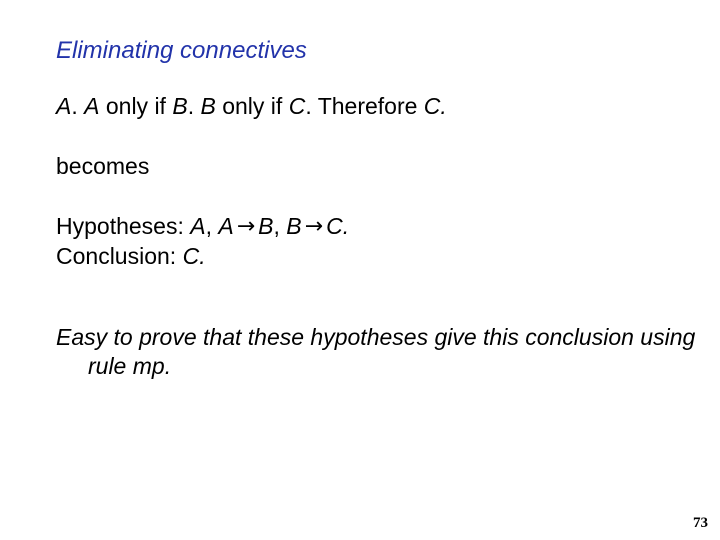  What do you see at coordinates (212, 226) in the screenshot?
I see `hypotheses-comma-1: ,` at bounding box center [212, 226].